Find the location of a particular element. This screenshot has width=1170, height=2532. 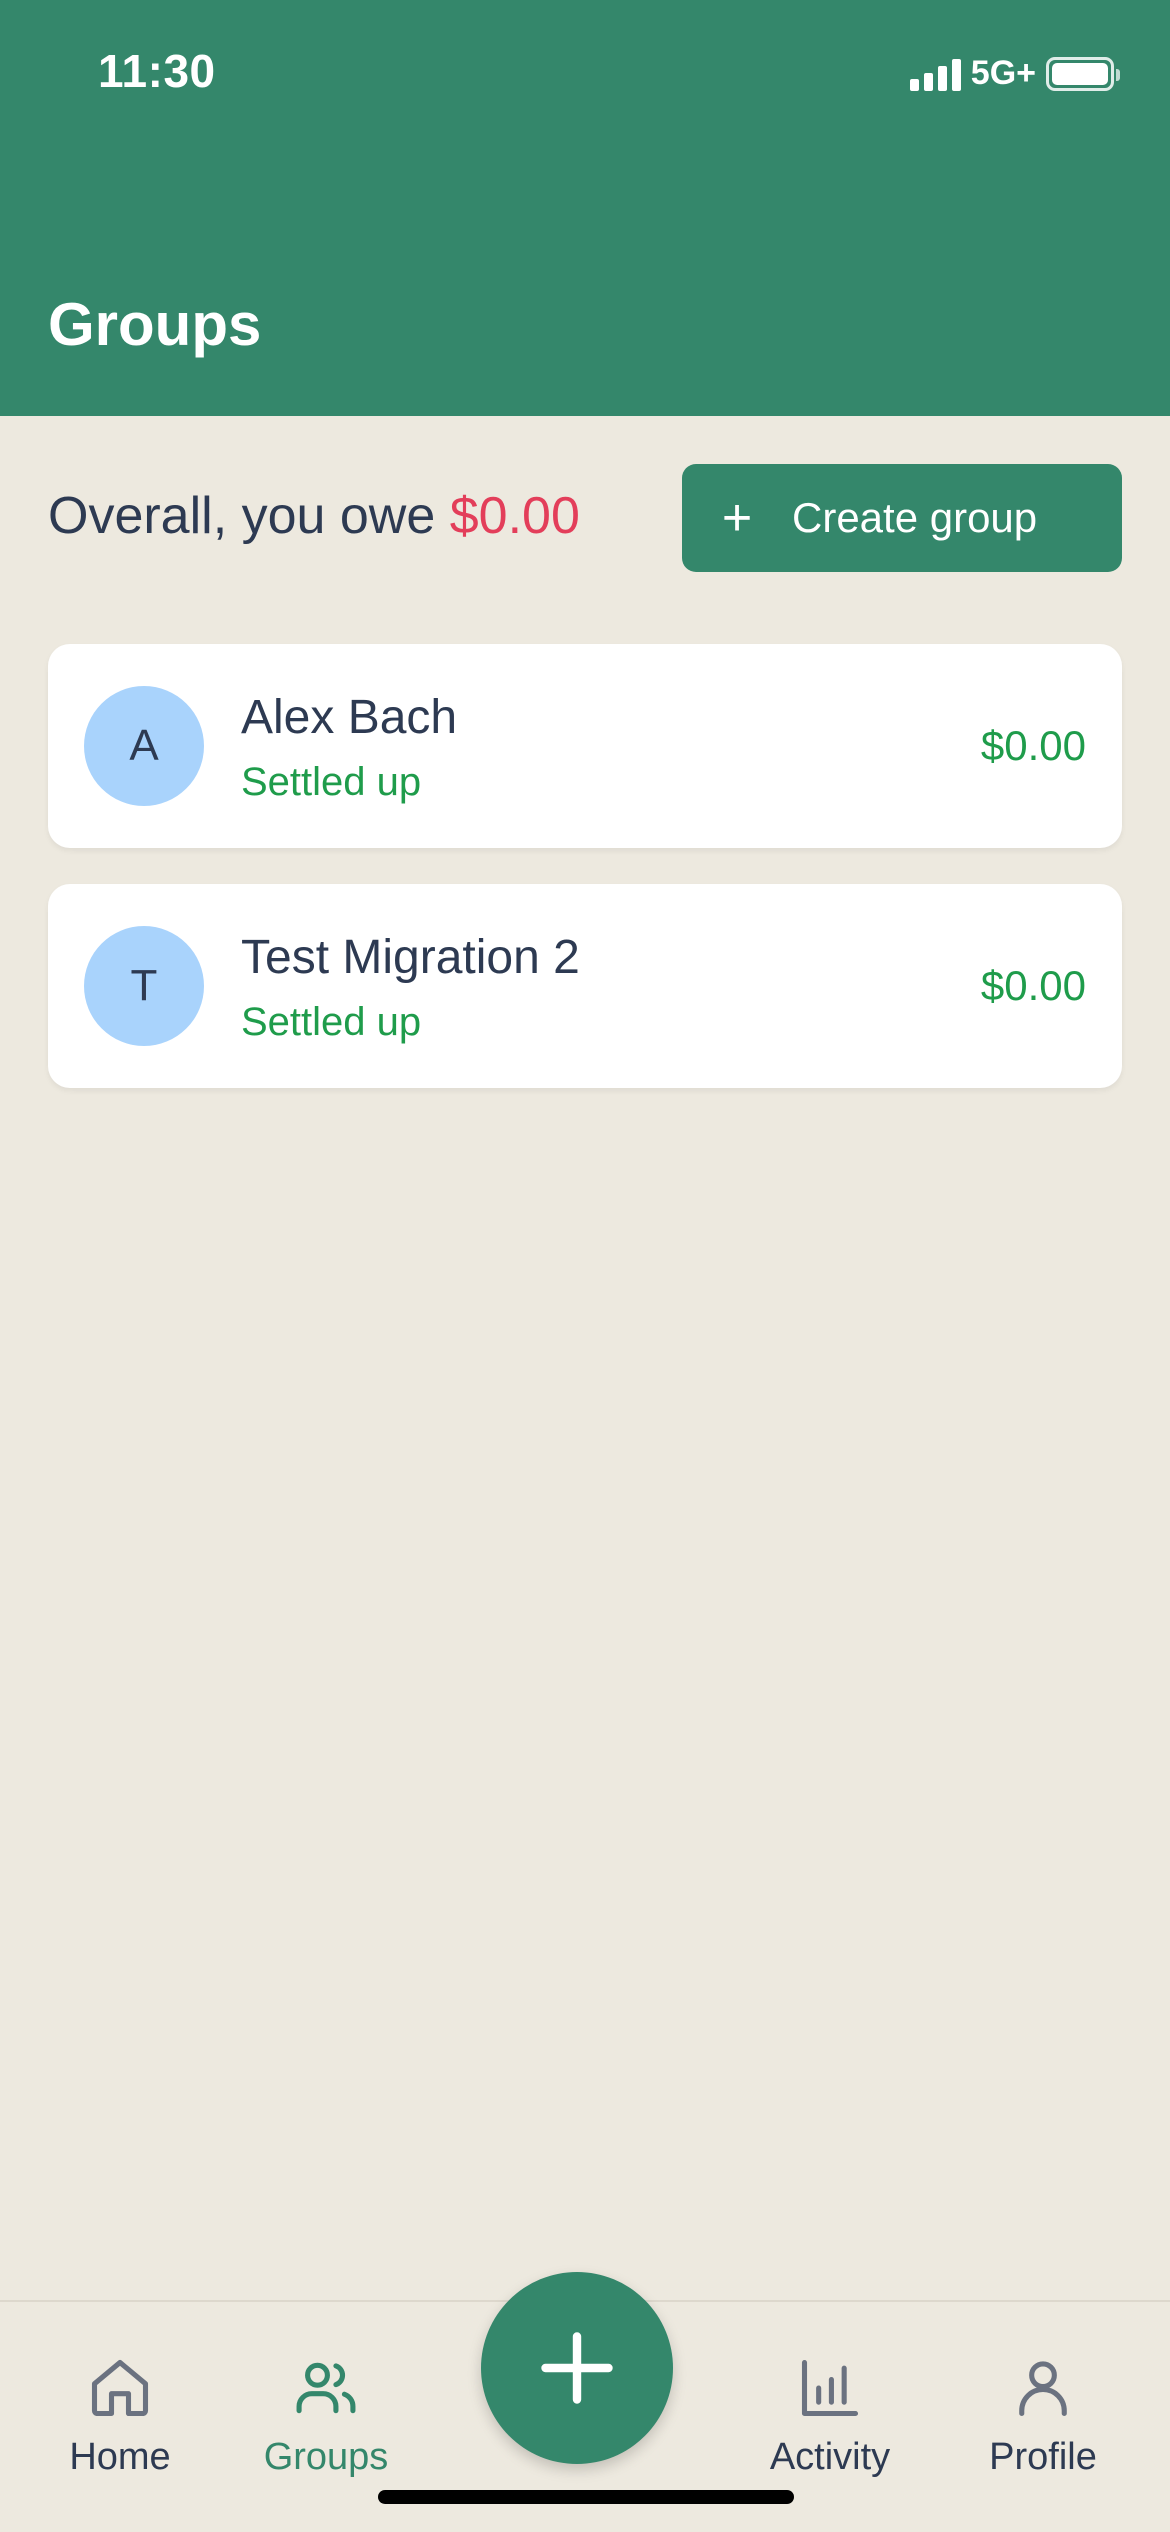

nav-profile: Profile is located at coordinates (1043, 2416).